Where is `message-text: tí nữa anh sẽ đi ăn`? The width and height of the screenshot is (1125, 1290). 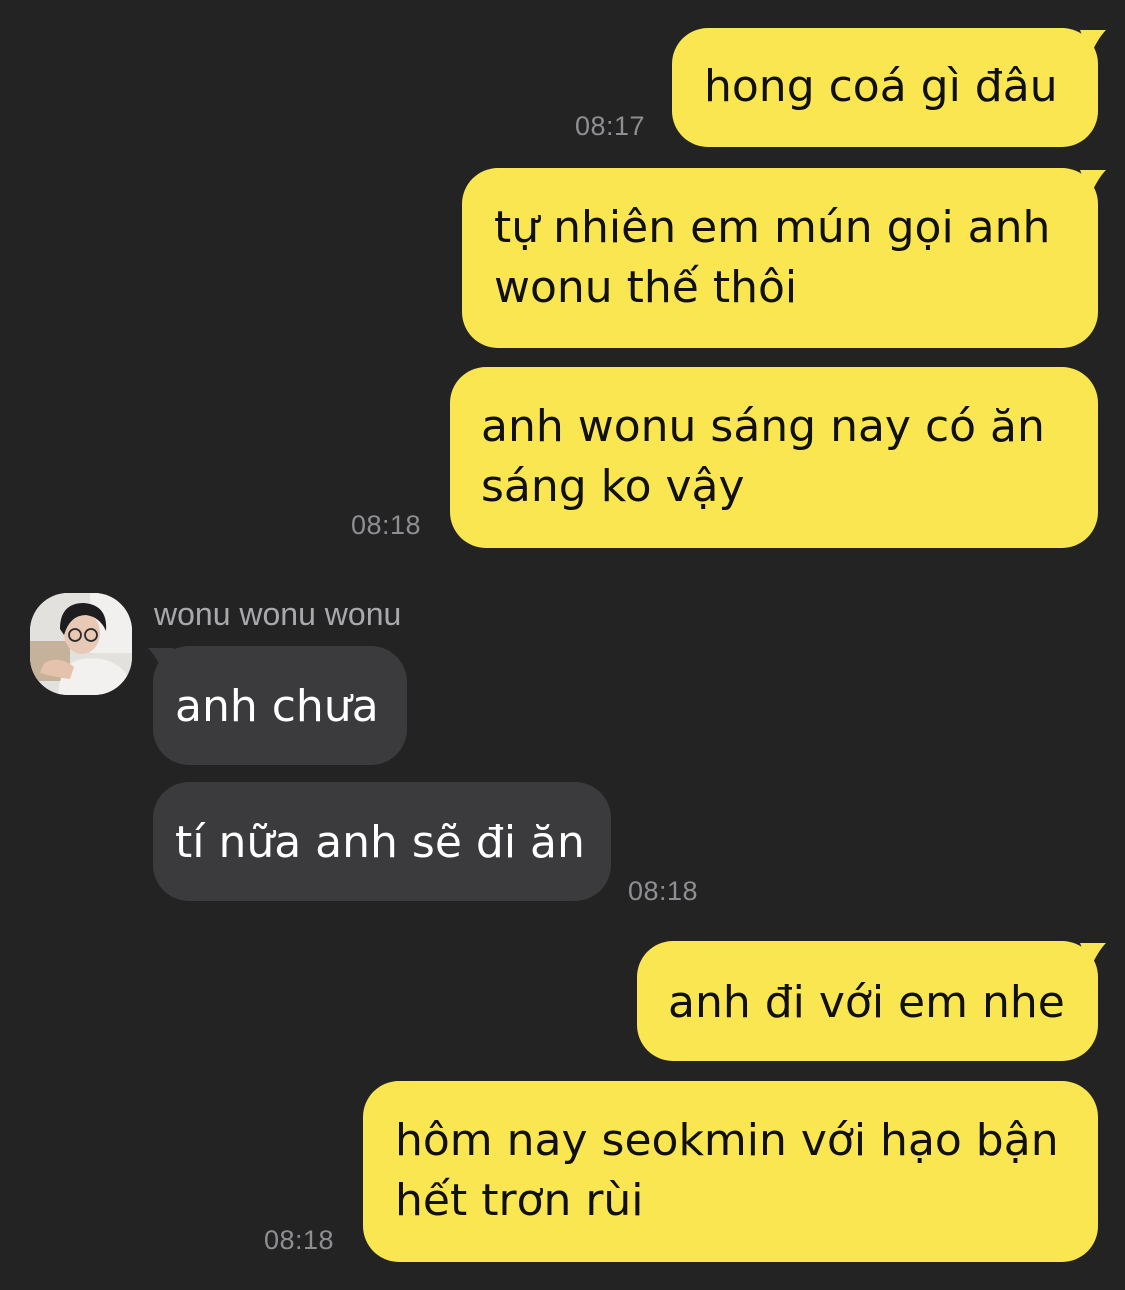
message-text: tí nữa anh sẽ đi ăn is located at coordinates (380, 842).